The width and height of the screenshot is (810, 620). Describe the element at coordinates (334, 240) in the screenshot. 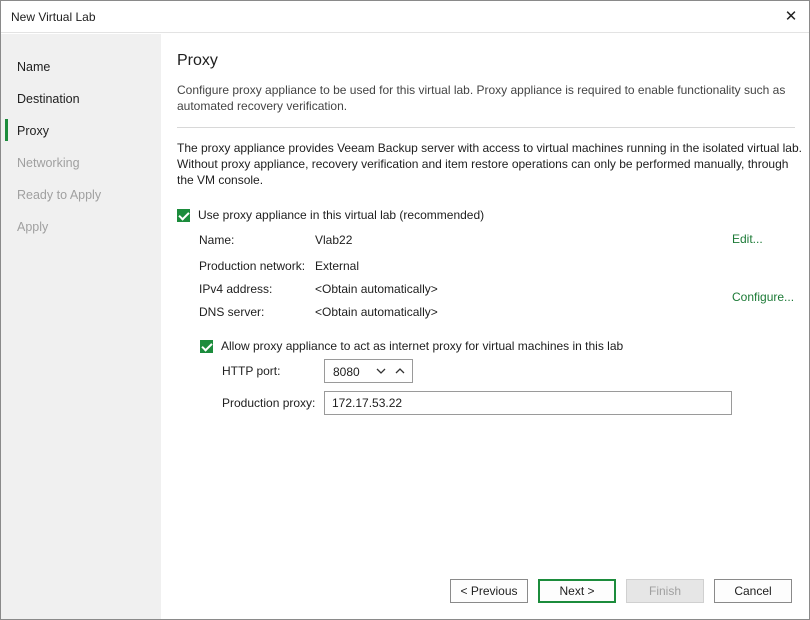

I see `name-value: Vlab22` at that location.